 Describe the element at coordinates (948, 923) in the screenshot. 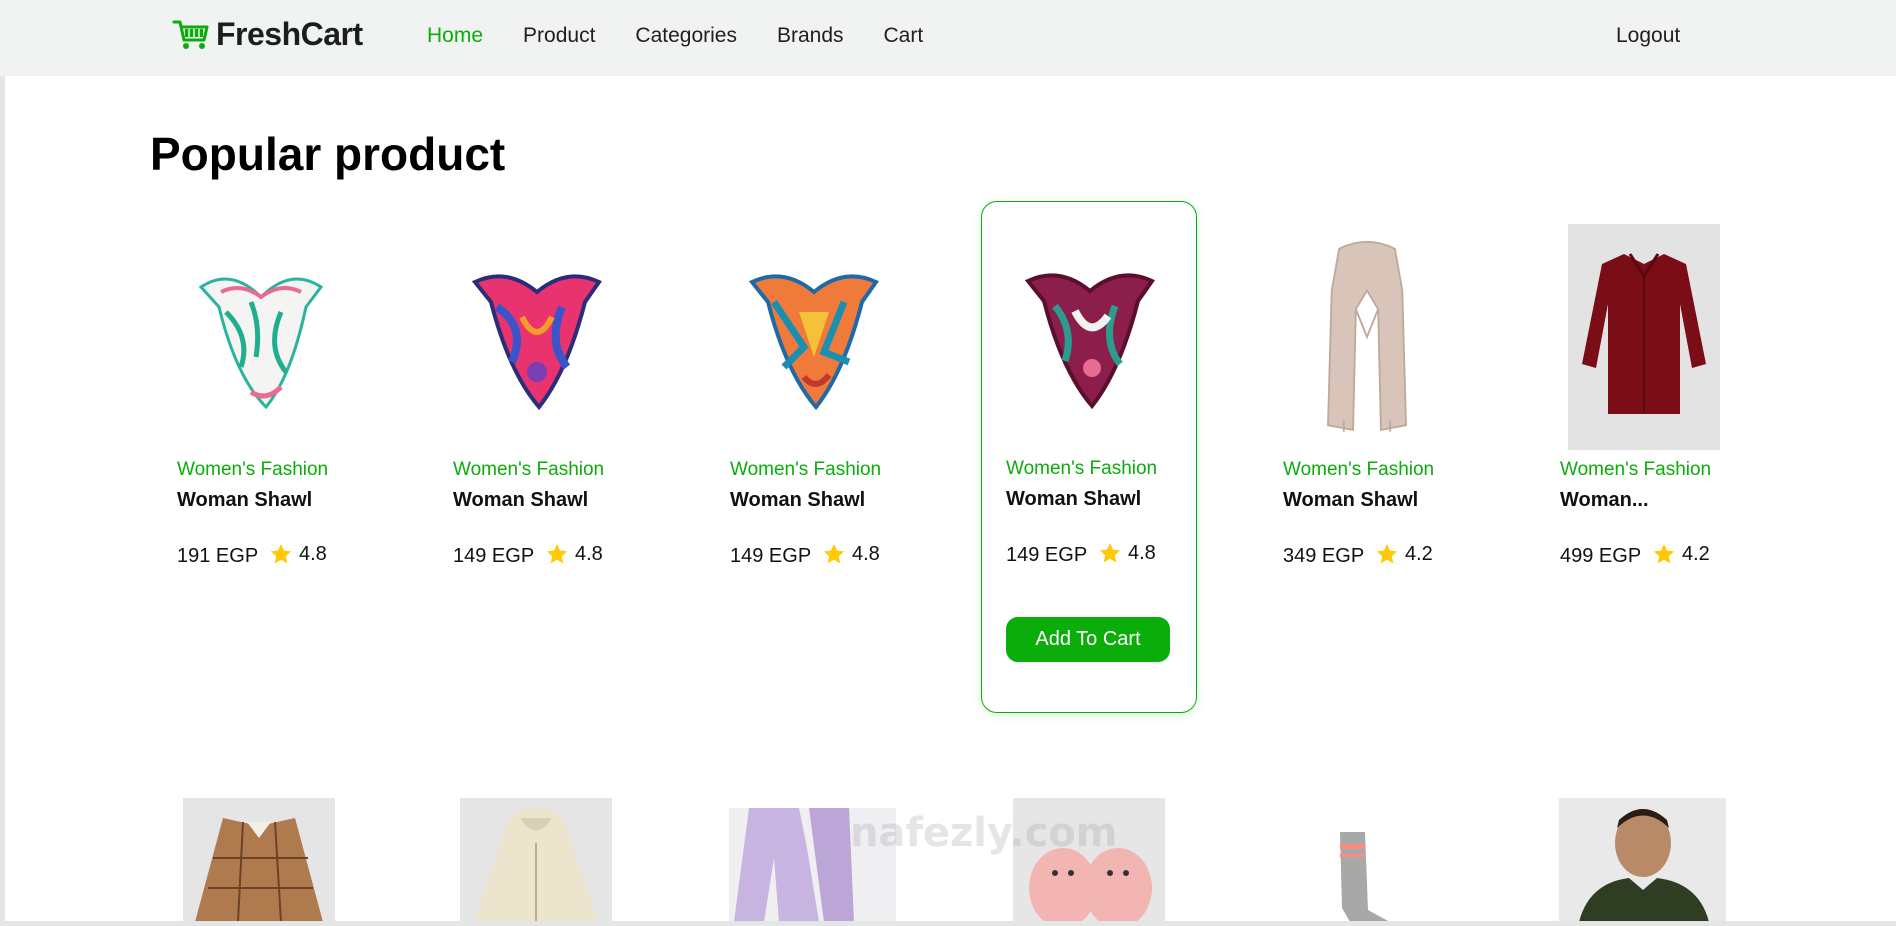

I see `window-bottom-edge` at that location.